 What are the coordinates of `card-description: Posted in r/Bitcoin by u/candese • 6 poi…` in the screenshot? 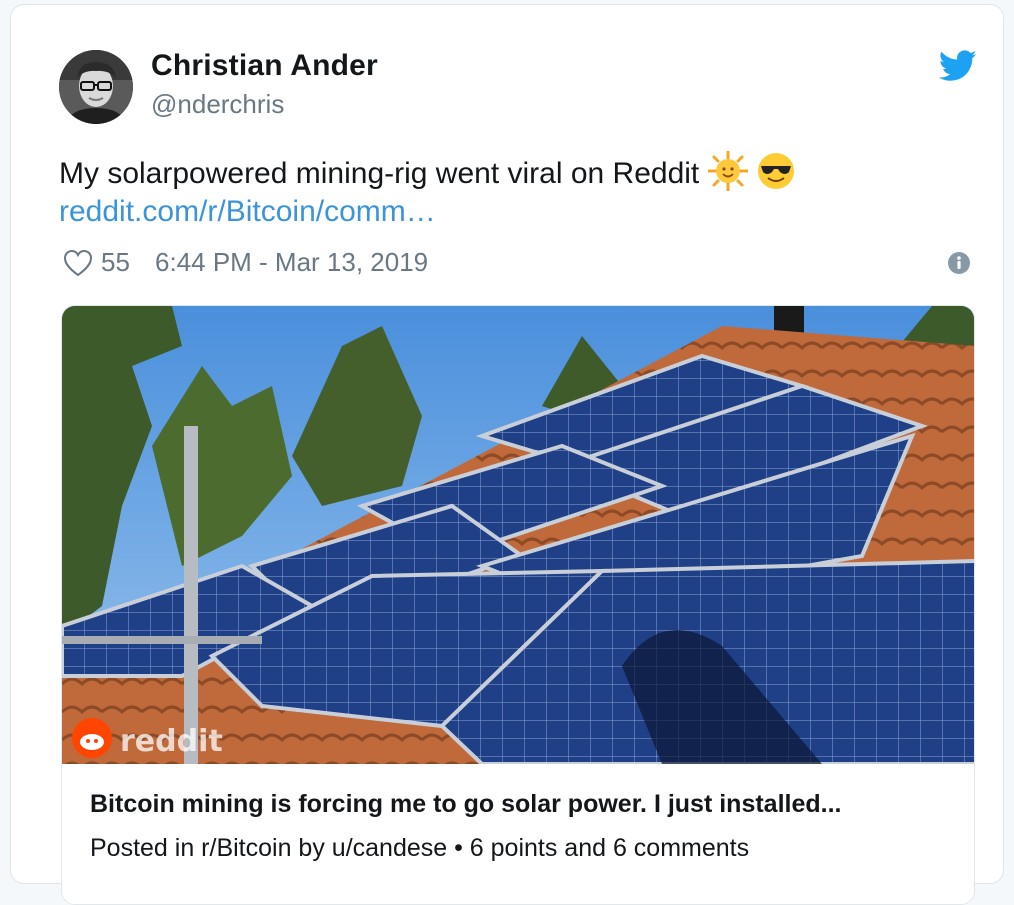 It's located at (420, 848).